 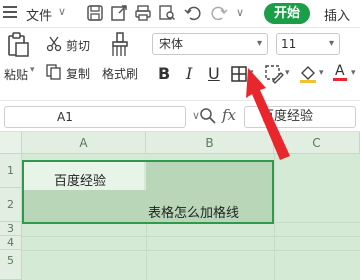 I want to click on formula-bar: A1 ∨ fx 百度经验, so click(x=180, y=116).